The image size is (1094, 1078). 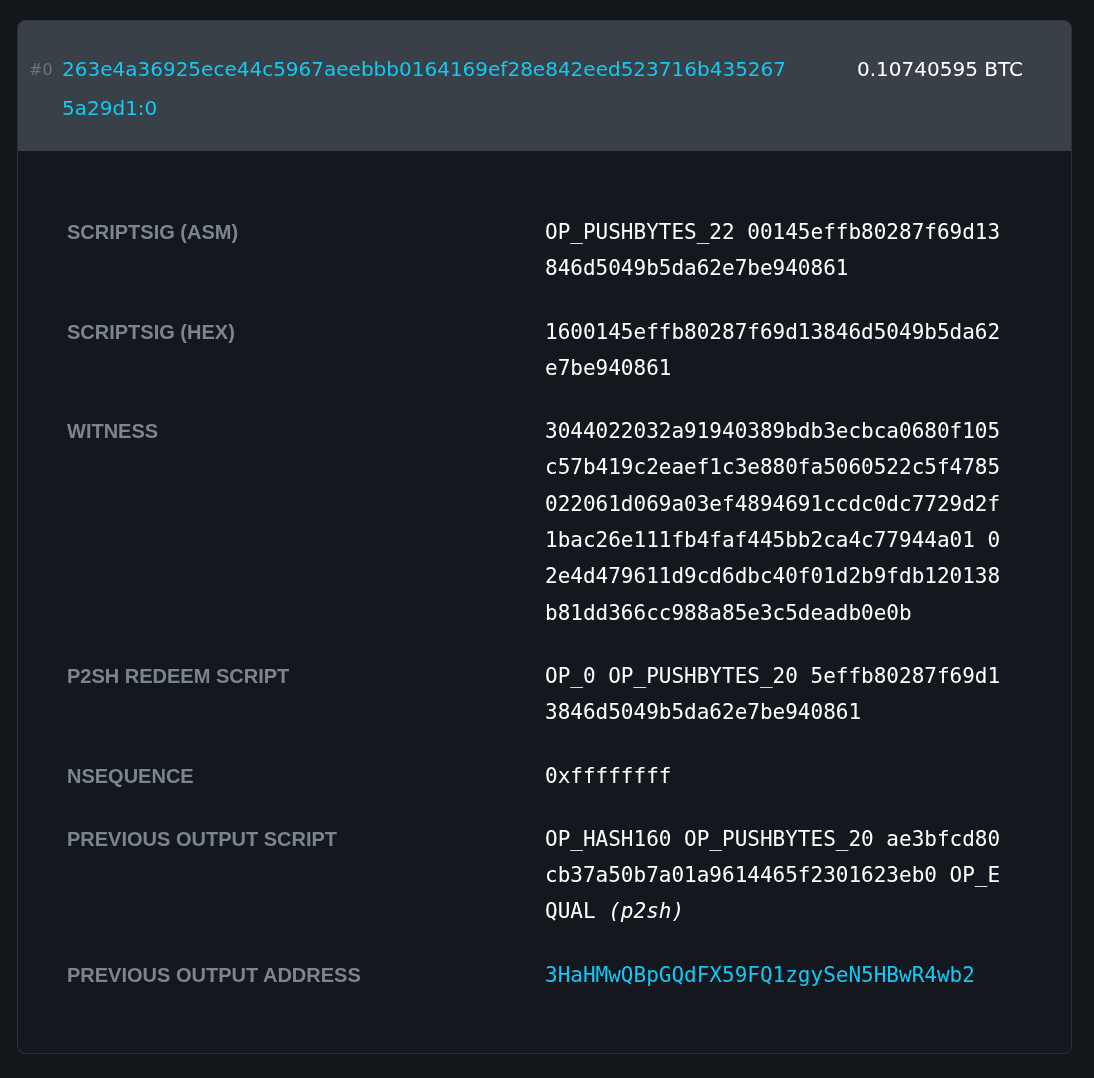 I want to click on detail-value: OP_0 OP_PUSHBYTES_20 5effb80287f69d13846d5049b5da62e7be940861, so click(x=773, y=694).